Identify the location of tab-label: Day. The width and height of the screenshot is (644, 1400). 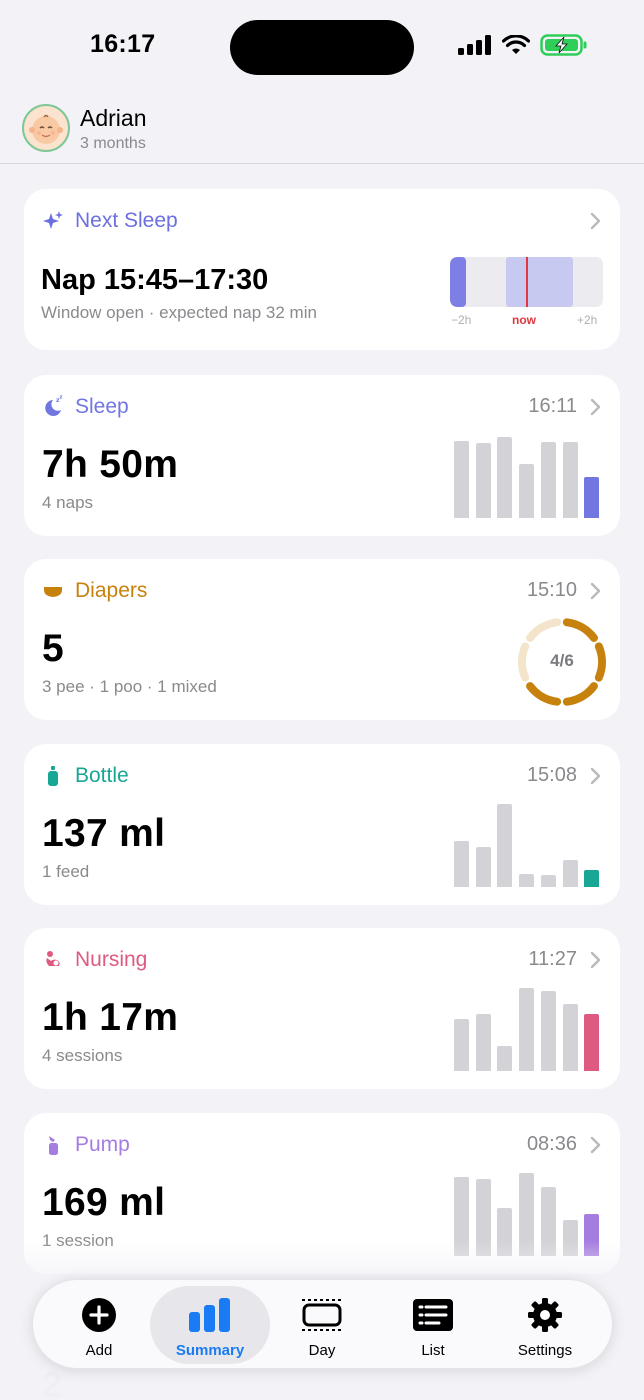
(322, 1350).